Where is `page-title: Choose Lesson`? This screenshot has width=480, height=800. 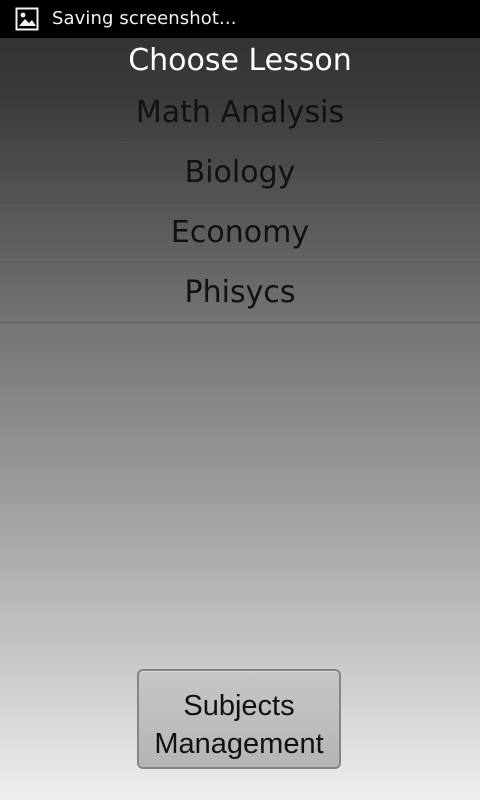 page-title: Choose Lesson is located at coordinates (240, 60).